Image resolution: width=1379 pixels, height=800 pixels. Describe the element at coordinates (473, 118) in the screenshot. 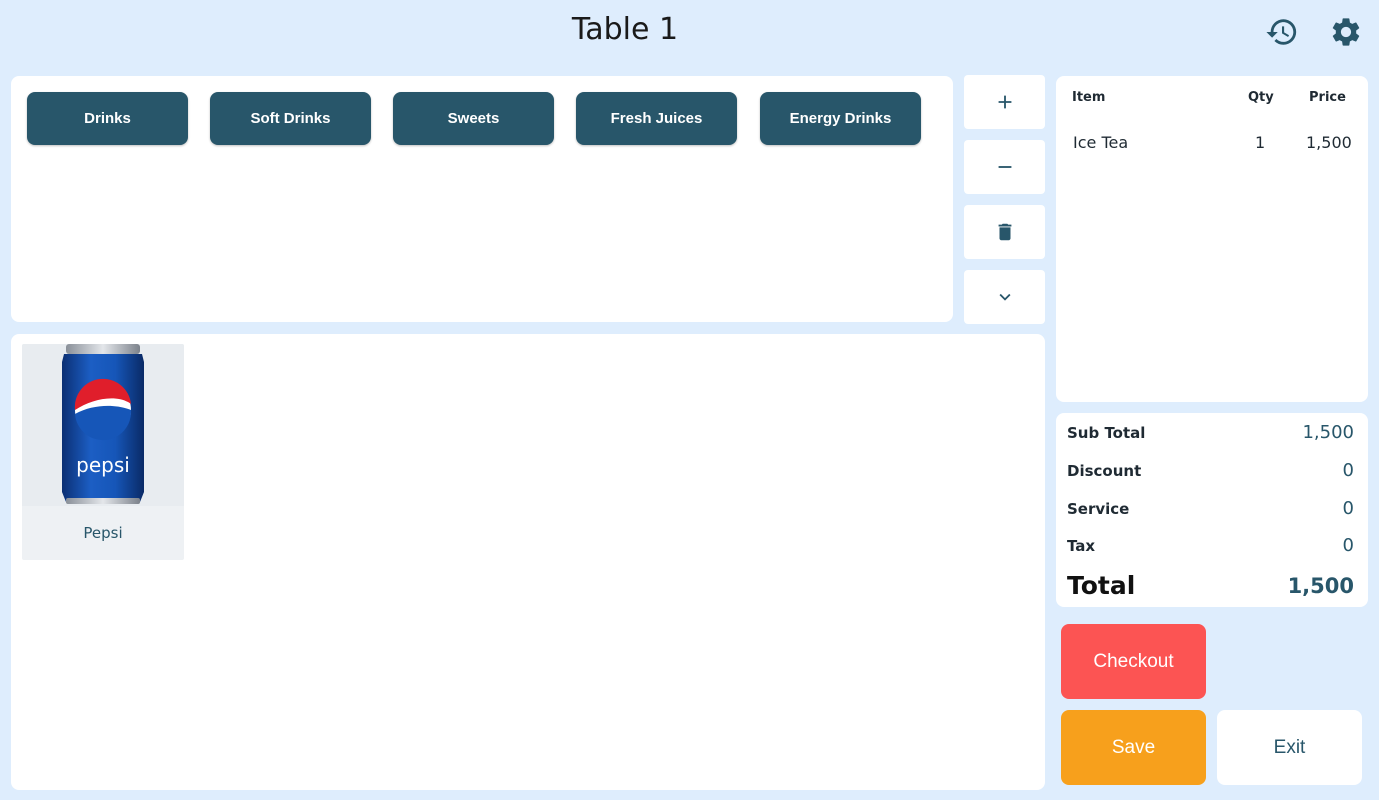

I see `category-sweets-button: Sweets` at that location.